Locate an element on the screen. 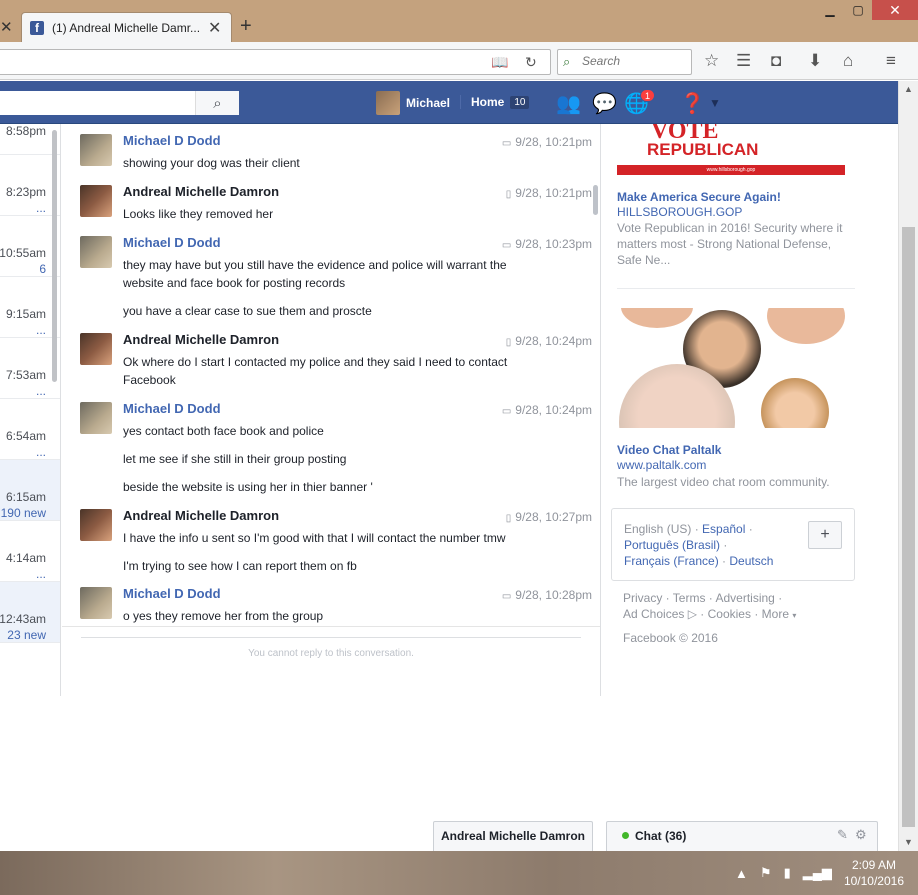 The height and width of the screenshot is (895, 918). advertising-link: Advertising is located at coordinates (744, 598).